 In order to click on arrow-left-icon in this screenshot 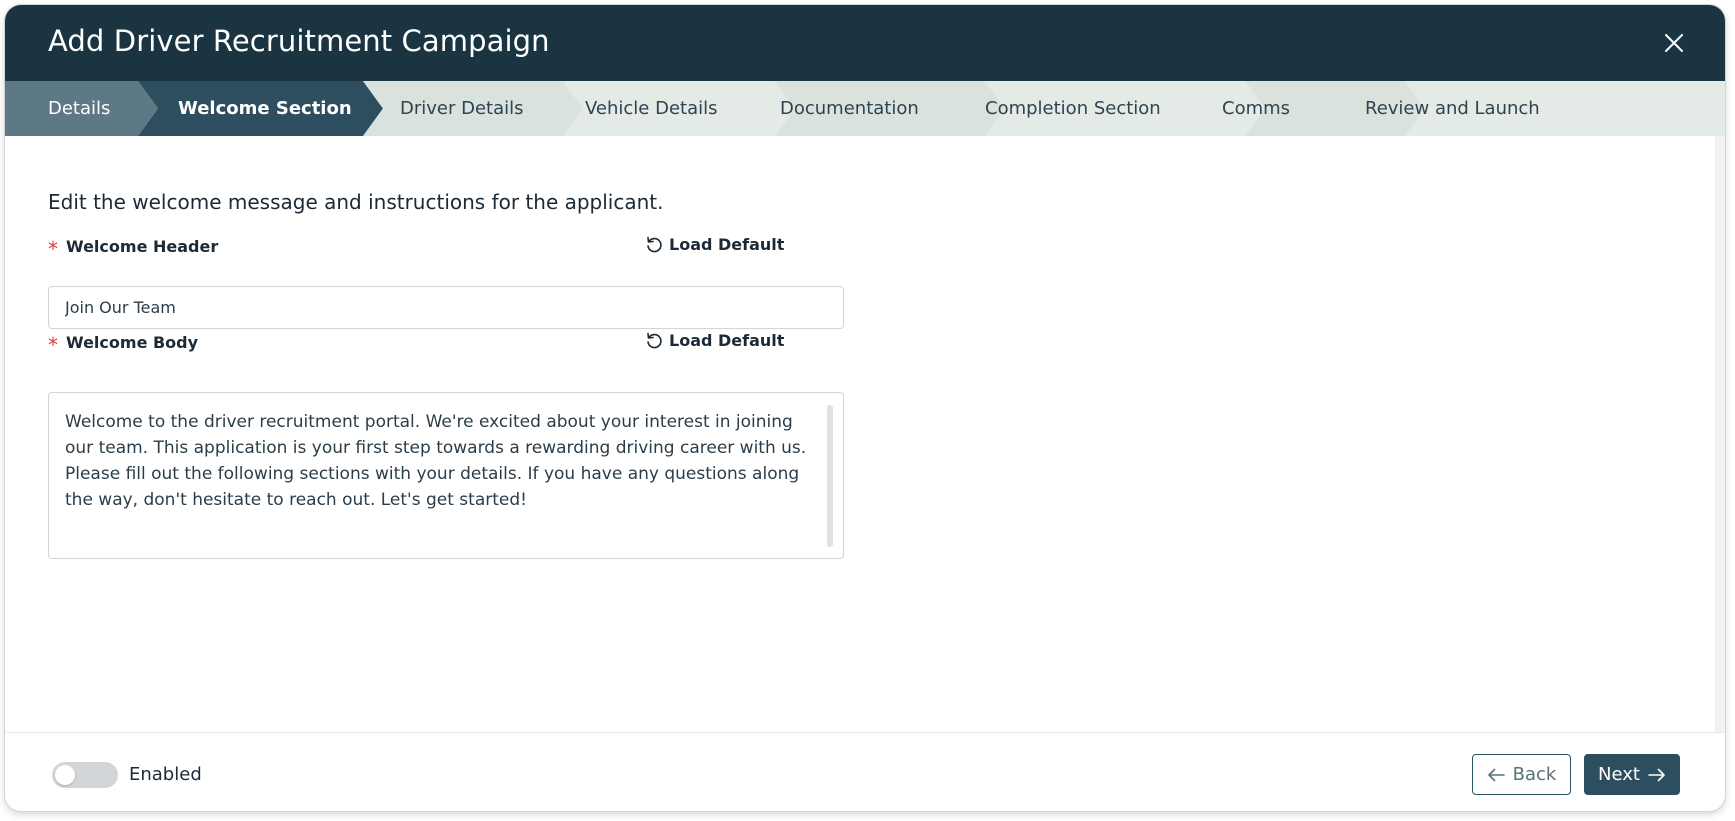, I will do `click(1496, 774)`.